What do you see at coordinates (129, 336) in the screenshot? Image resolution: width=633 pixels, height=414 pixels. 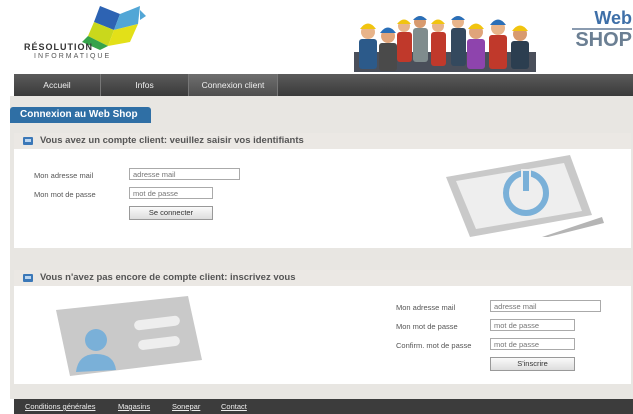 I see `id-card-icon` at bounding box center [129, 336].